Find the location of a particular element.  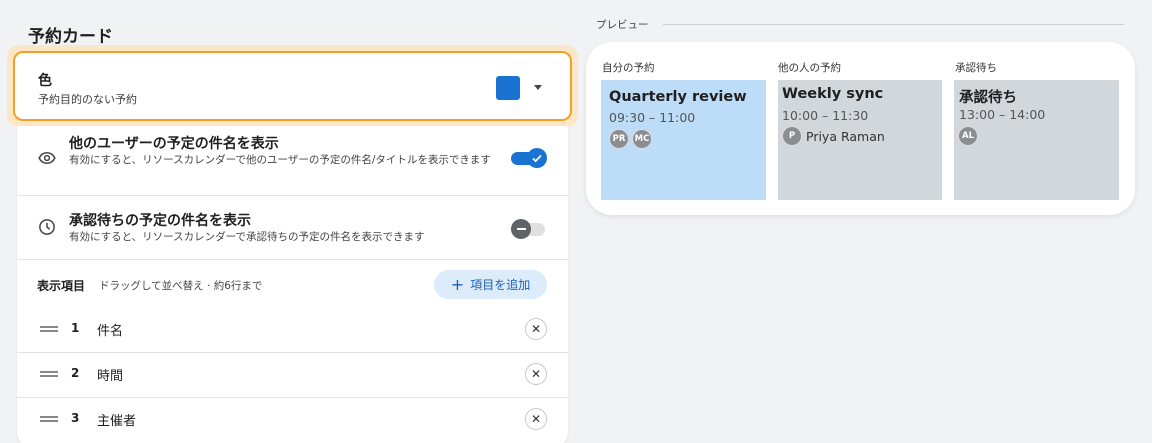

color-selector: 色 予約目的のない予約 is located at coordinates (292, 86).